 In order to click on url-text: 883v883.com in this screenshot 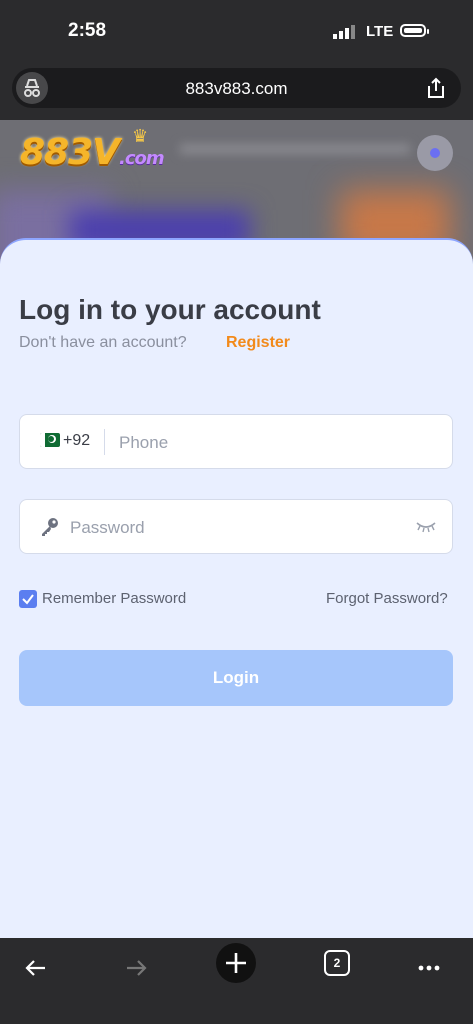, I will do `click(236, 89)`.